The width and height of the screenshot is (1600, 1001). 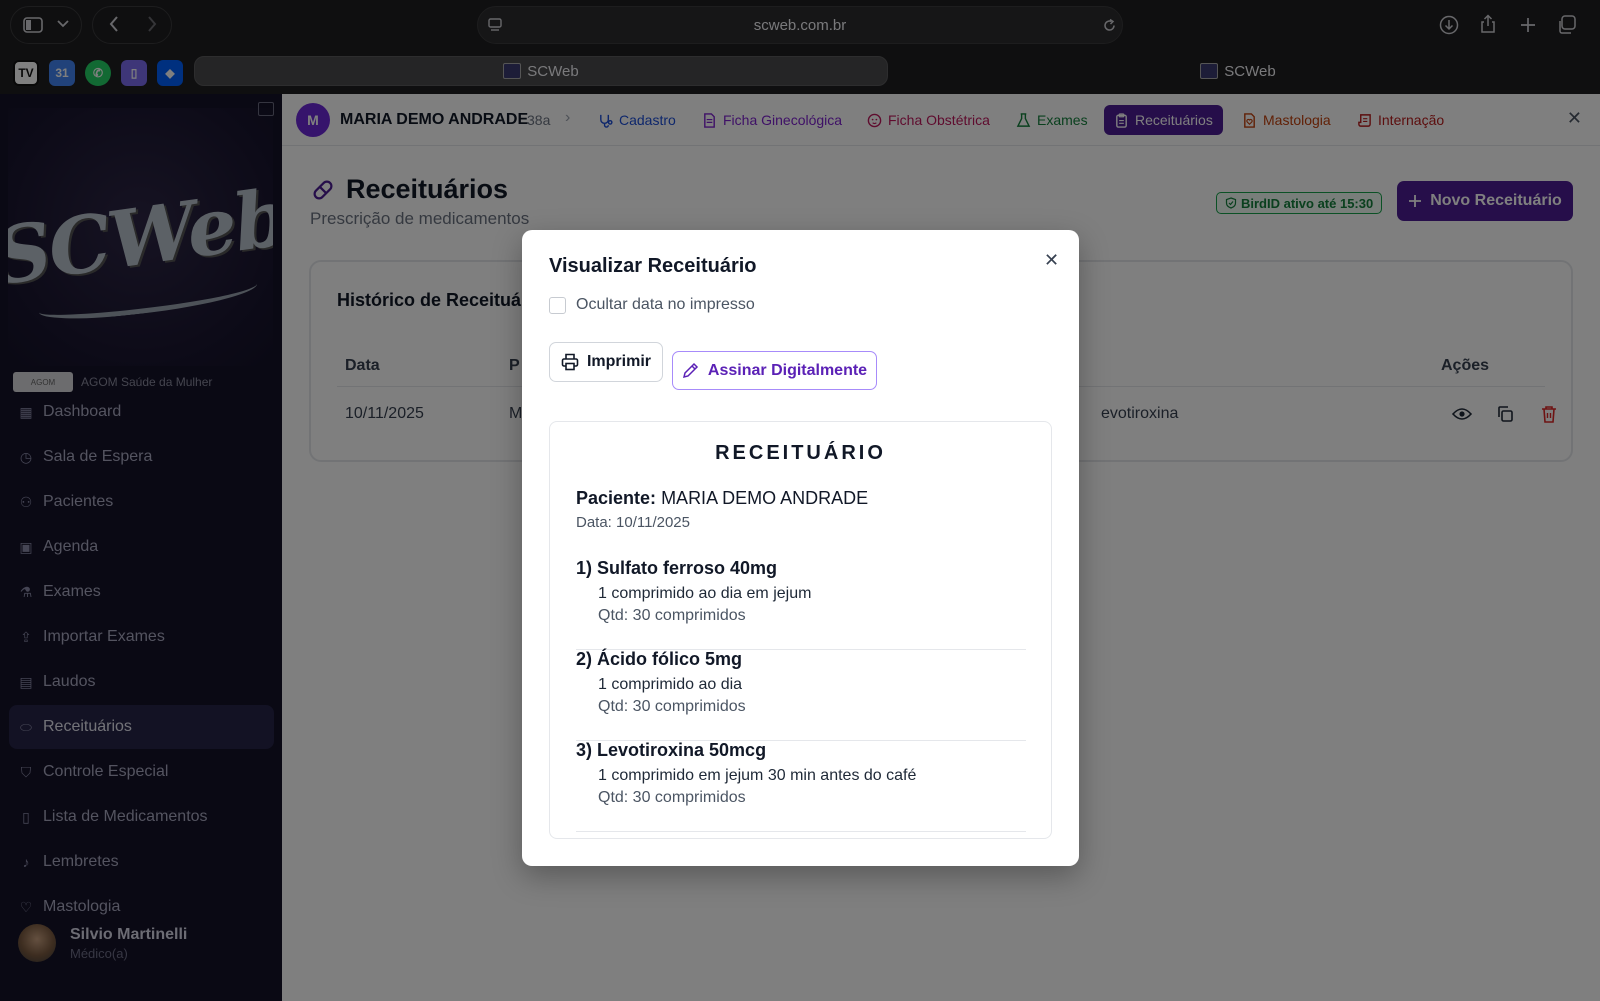 I want to click on hide-date-label: Ocultar data no impresso, so click(x=665, y=304).